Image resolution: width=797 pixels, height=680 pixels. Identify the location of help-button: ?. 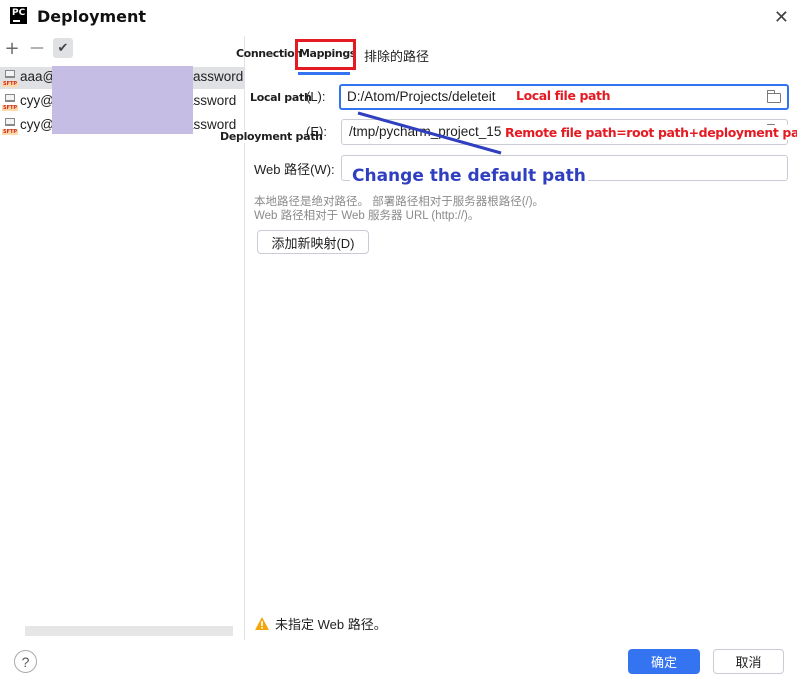
(25, 661).